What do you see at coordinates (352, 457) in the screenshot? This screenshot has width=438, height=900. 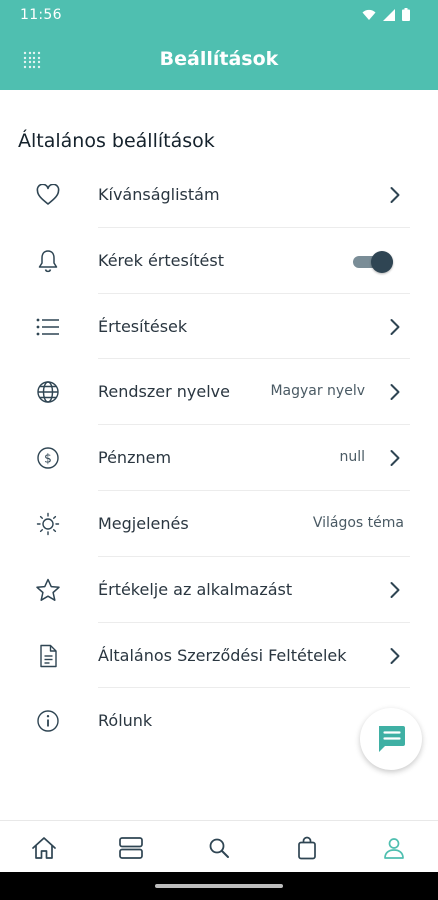 I see `currency-value: null` at bounding box center [352, 457].